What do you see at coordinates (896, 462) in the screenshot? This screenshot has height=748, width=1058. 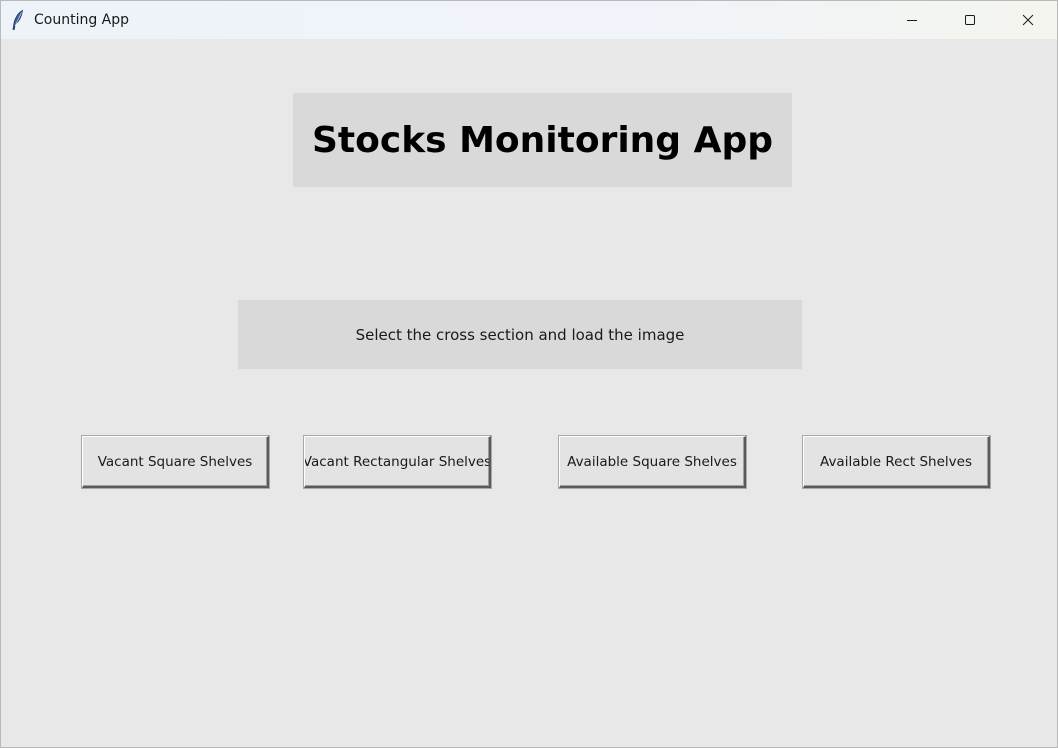 I see `available-rect-shelves-button: Available Rect Shelves` at bounding box center [896, 462].